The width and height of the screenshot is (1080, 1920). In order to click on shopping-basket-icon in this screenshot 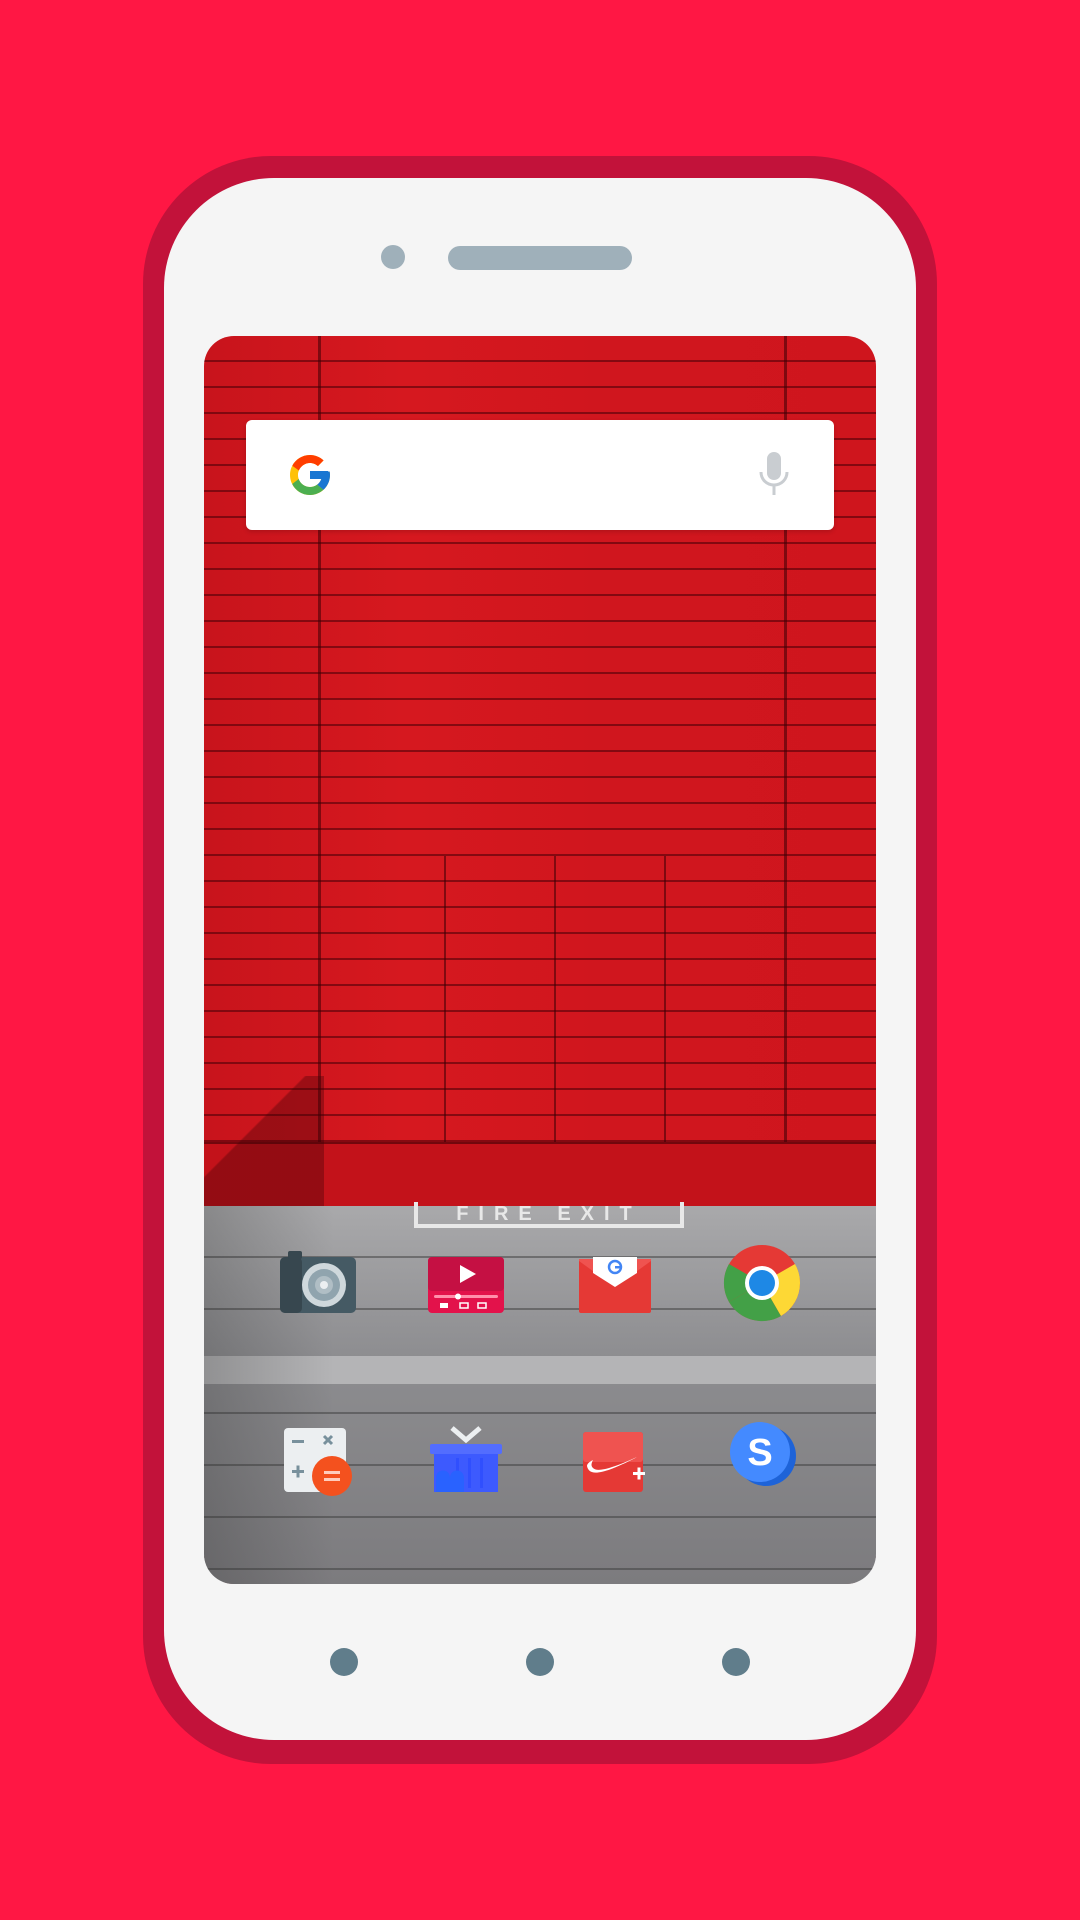, I will do `click(466, 1460)`.